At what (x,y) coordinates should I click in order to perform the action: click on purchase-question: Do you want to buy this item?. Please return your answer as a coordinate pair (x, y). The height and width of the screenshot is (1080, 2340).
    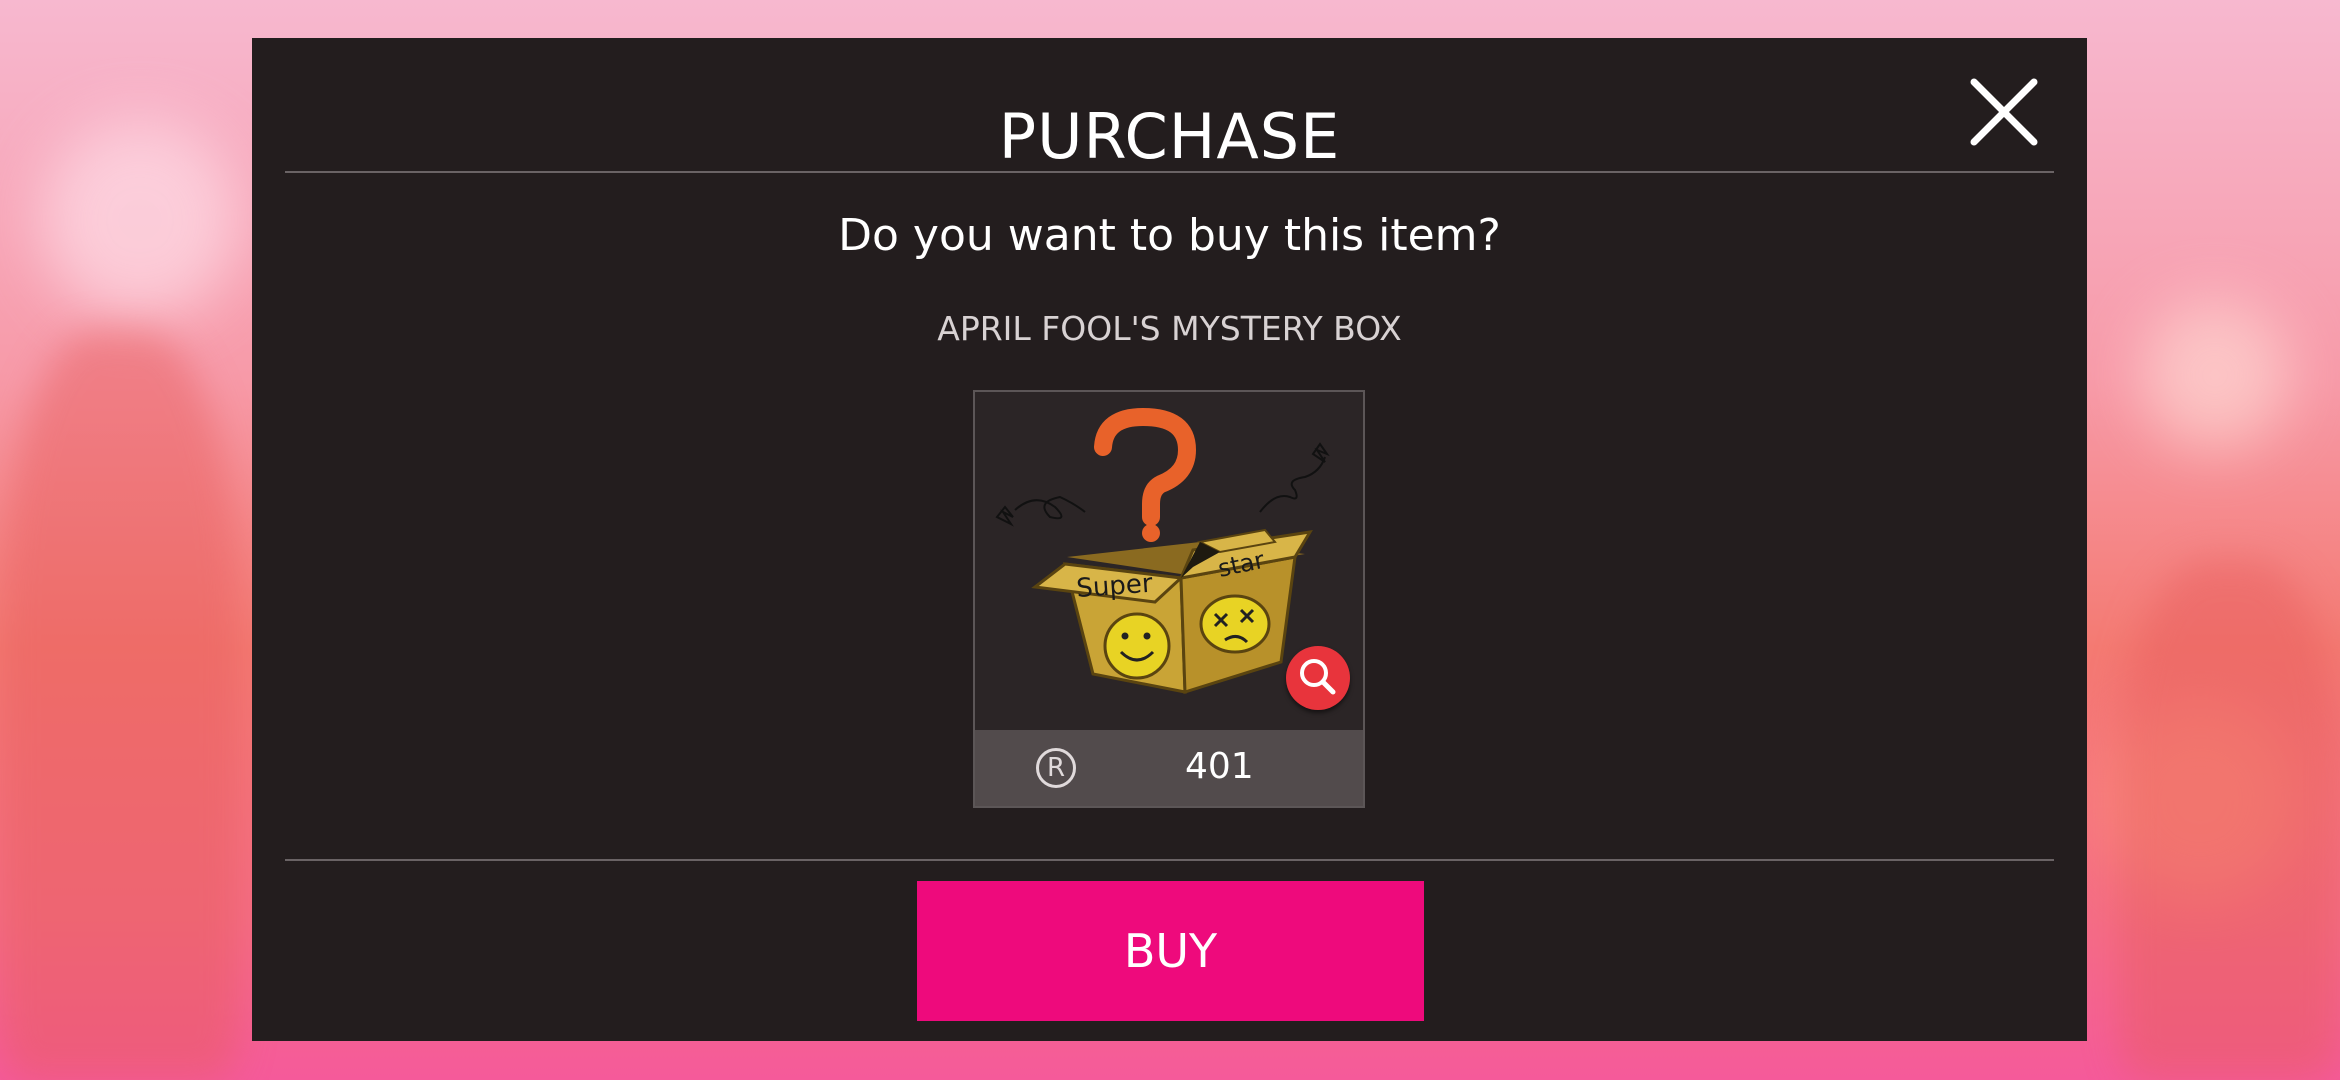
    Looking at the image, I should click on (1169, 235).